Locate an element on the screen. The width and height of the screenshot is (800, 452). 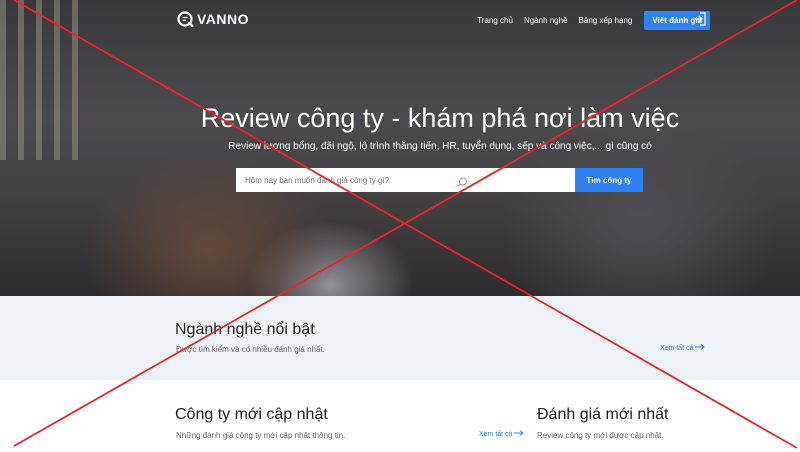
search-input-wrapper is located at coordinates (405, 180).